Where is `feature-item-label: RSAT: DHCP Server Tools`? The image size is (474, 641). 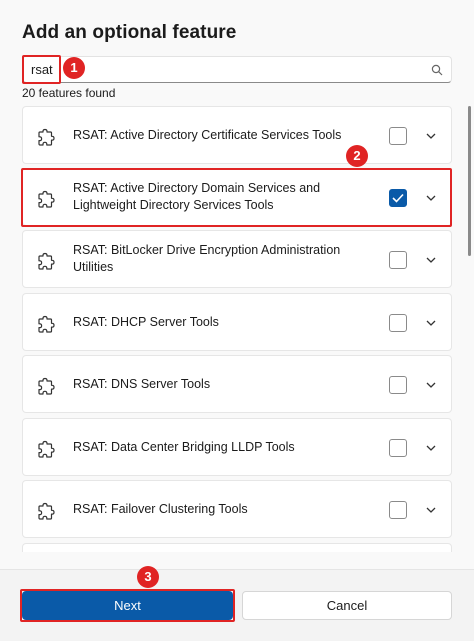 feature-item-label: RSAT: DHCP Server Tools is located at coordinates (146, 321).